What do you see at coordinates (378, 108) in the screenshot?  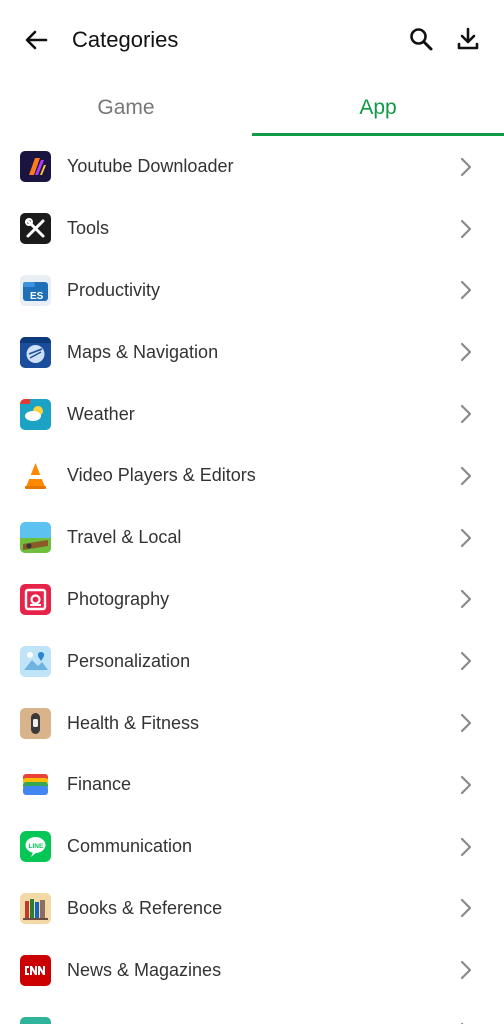 I see `tab-app: App` at bounding box center [378, 108].